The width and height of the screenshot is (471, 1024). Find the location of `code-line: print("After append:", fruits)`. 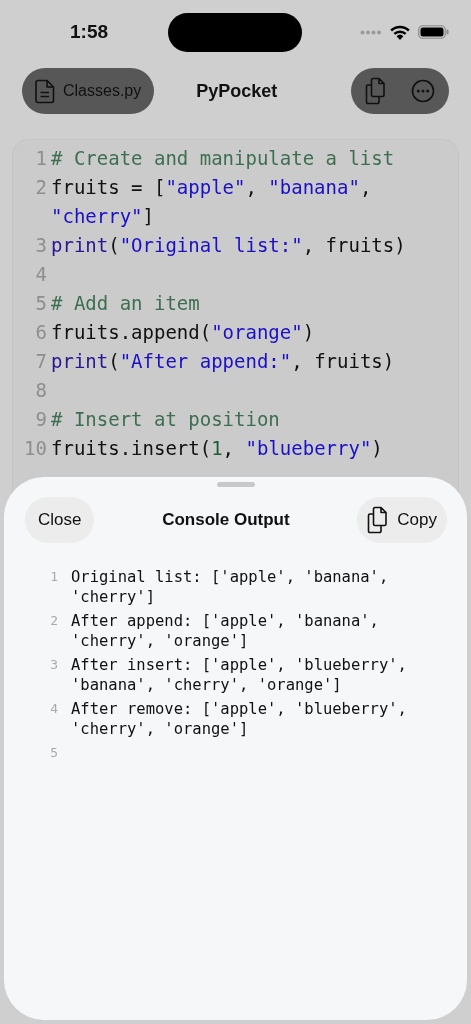

code-line: print("After append:", fruits) is located at coordinates (223, 361).